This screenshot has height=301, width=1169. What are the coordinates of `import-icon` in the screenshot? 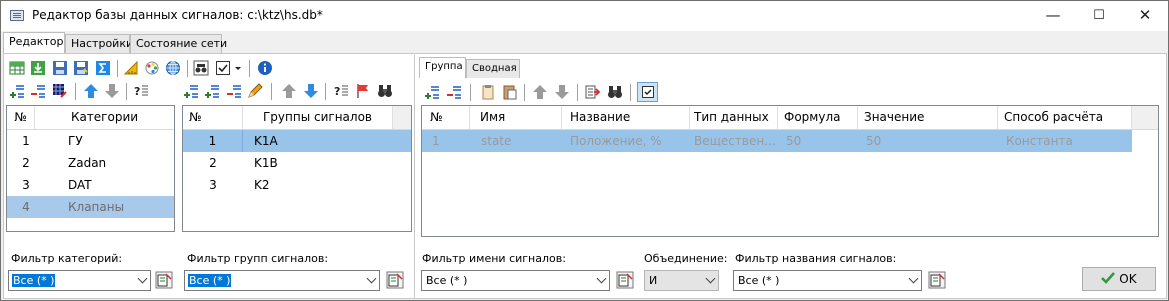 It's located at (38, 68).